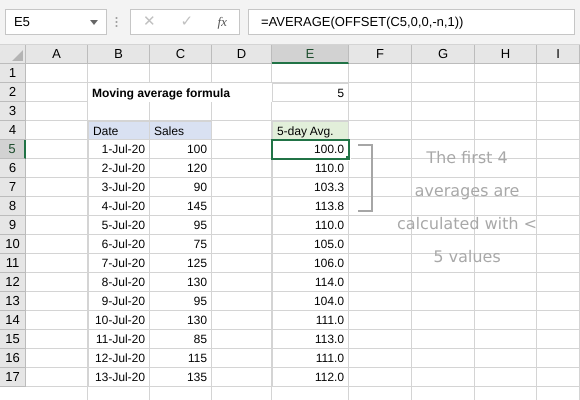  What do you see at coordinates (310, 130) in the screenshot?
I see `column-heading: 5-day Avg.` at bounding box center [310, 130].